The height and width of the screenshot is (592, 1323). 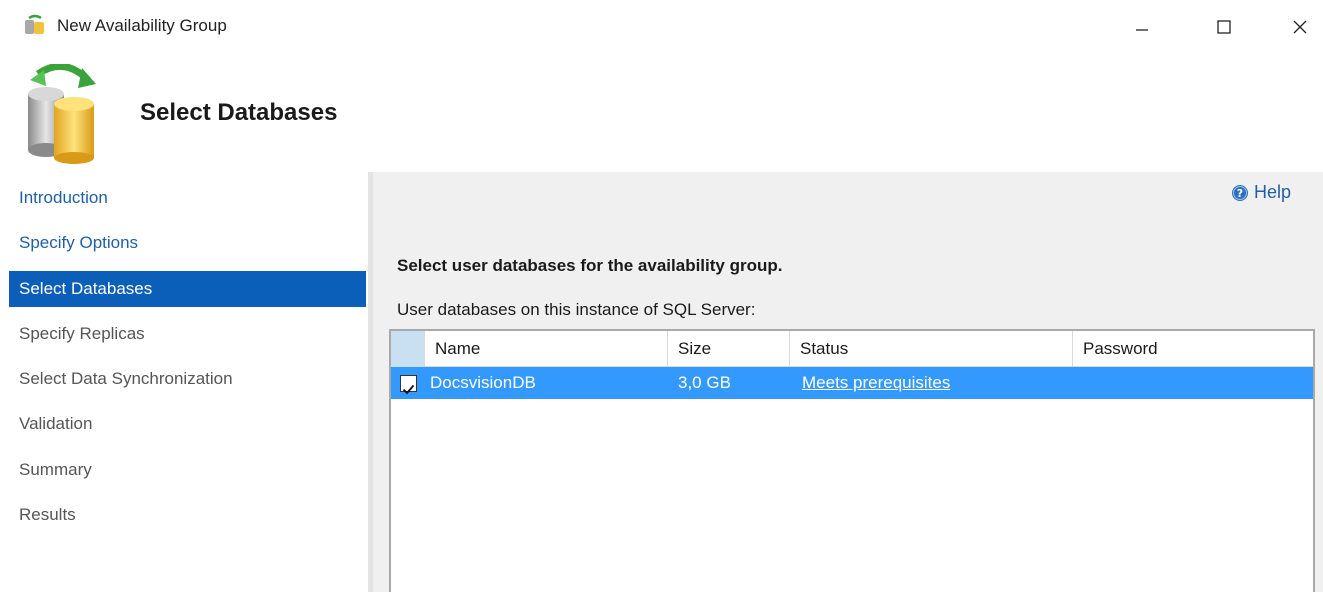 What do you see at coordinates (546, 349) in the screenshot?
I see `column-header-name: Name` at bounding box center [546, 349].